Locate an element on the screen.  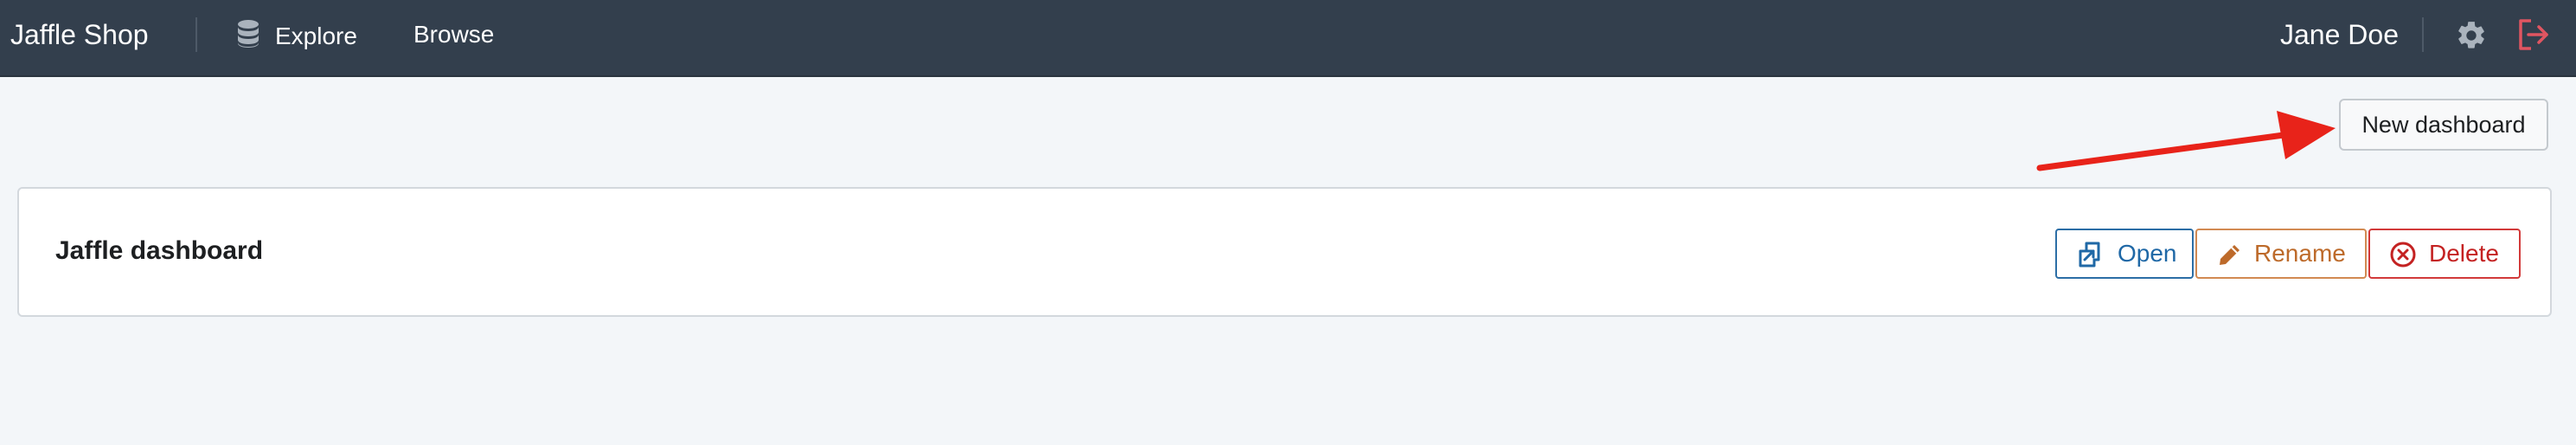
database-icon is located at coordinates (248, 34).